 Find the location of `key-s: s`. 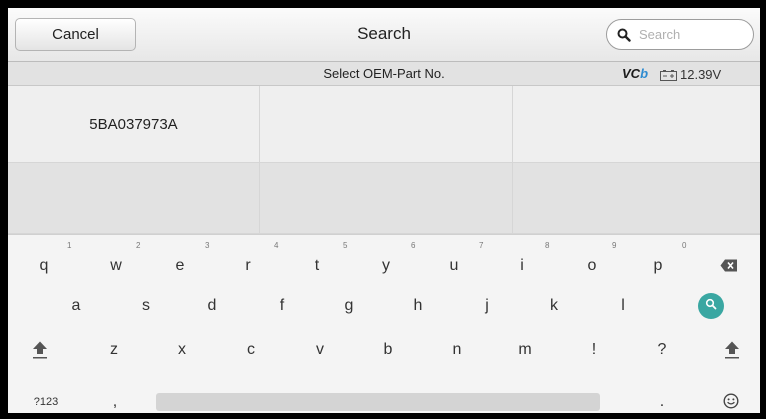

key-s: s is located at coordinates (146, 306).